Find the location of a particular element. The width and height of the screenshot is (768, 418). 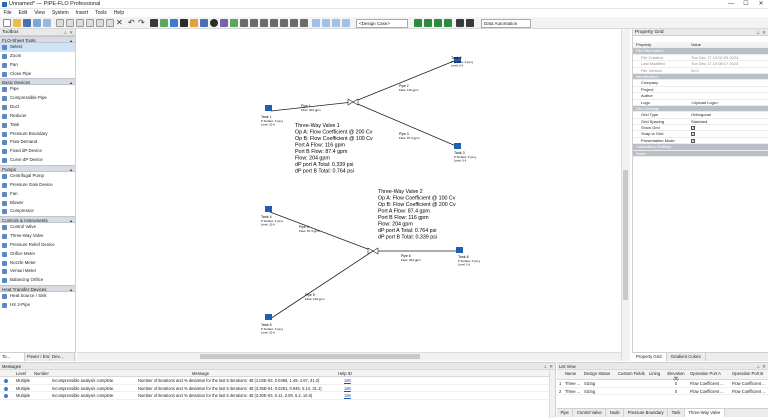

toolbox-item: Centrifugal Pump is located at coordinates (37, 176).